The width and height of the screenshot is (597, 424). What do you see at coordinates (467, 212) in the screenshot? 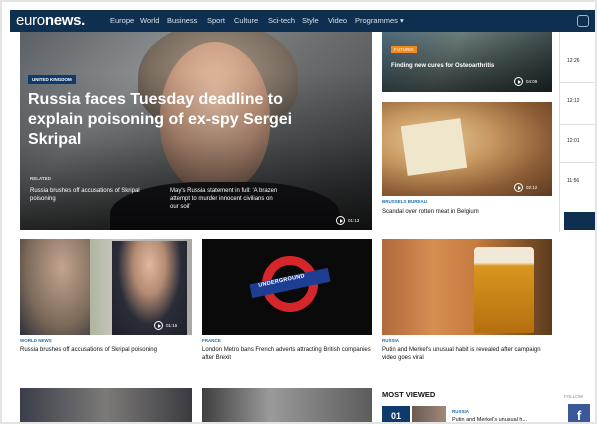
I see `right-card-2-title: Scandal over rotten meat in Belgium` at bounding box center [467, 212].